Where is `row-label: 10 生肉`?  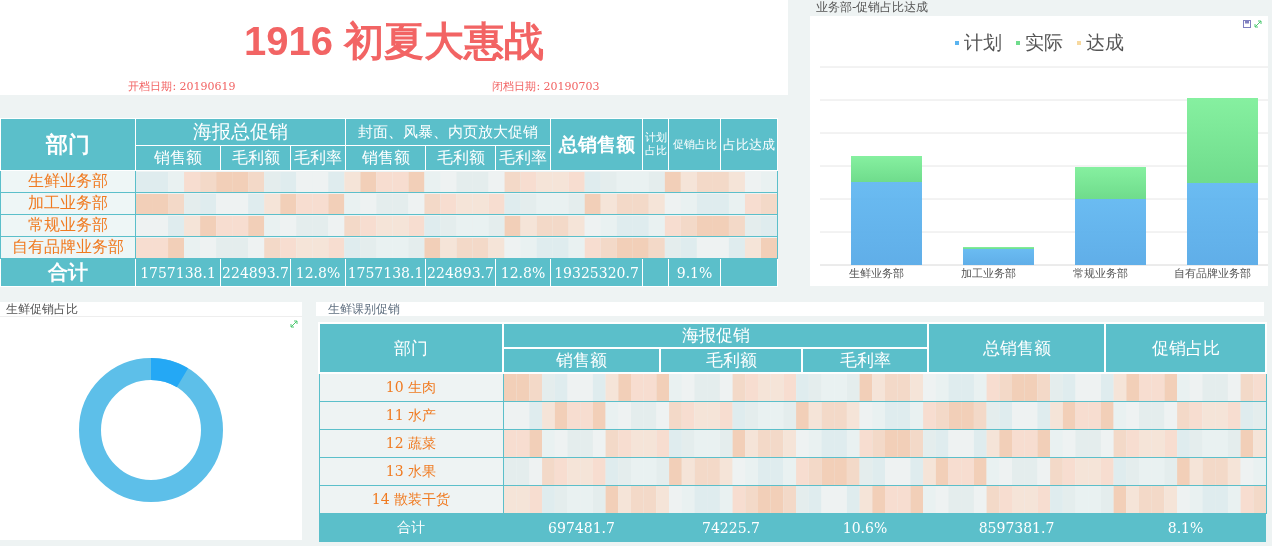 row-label: 10 生肉 is located at coordinates (411, 387).